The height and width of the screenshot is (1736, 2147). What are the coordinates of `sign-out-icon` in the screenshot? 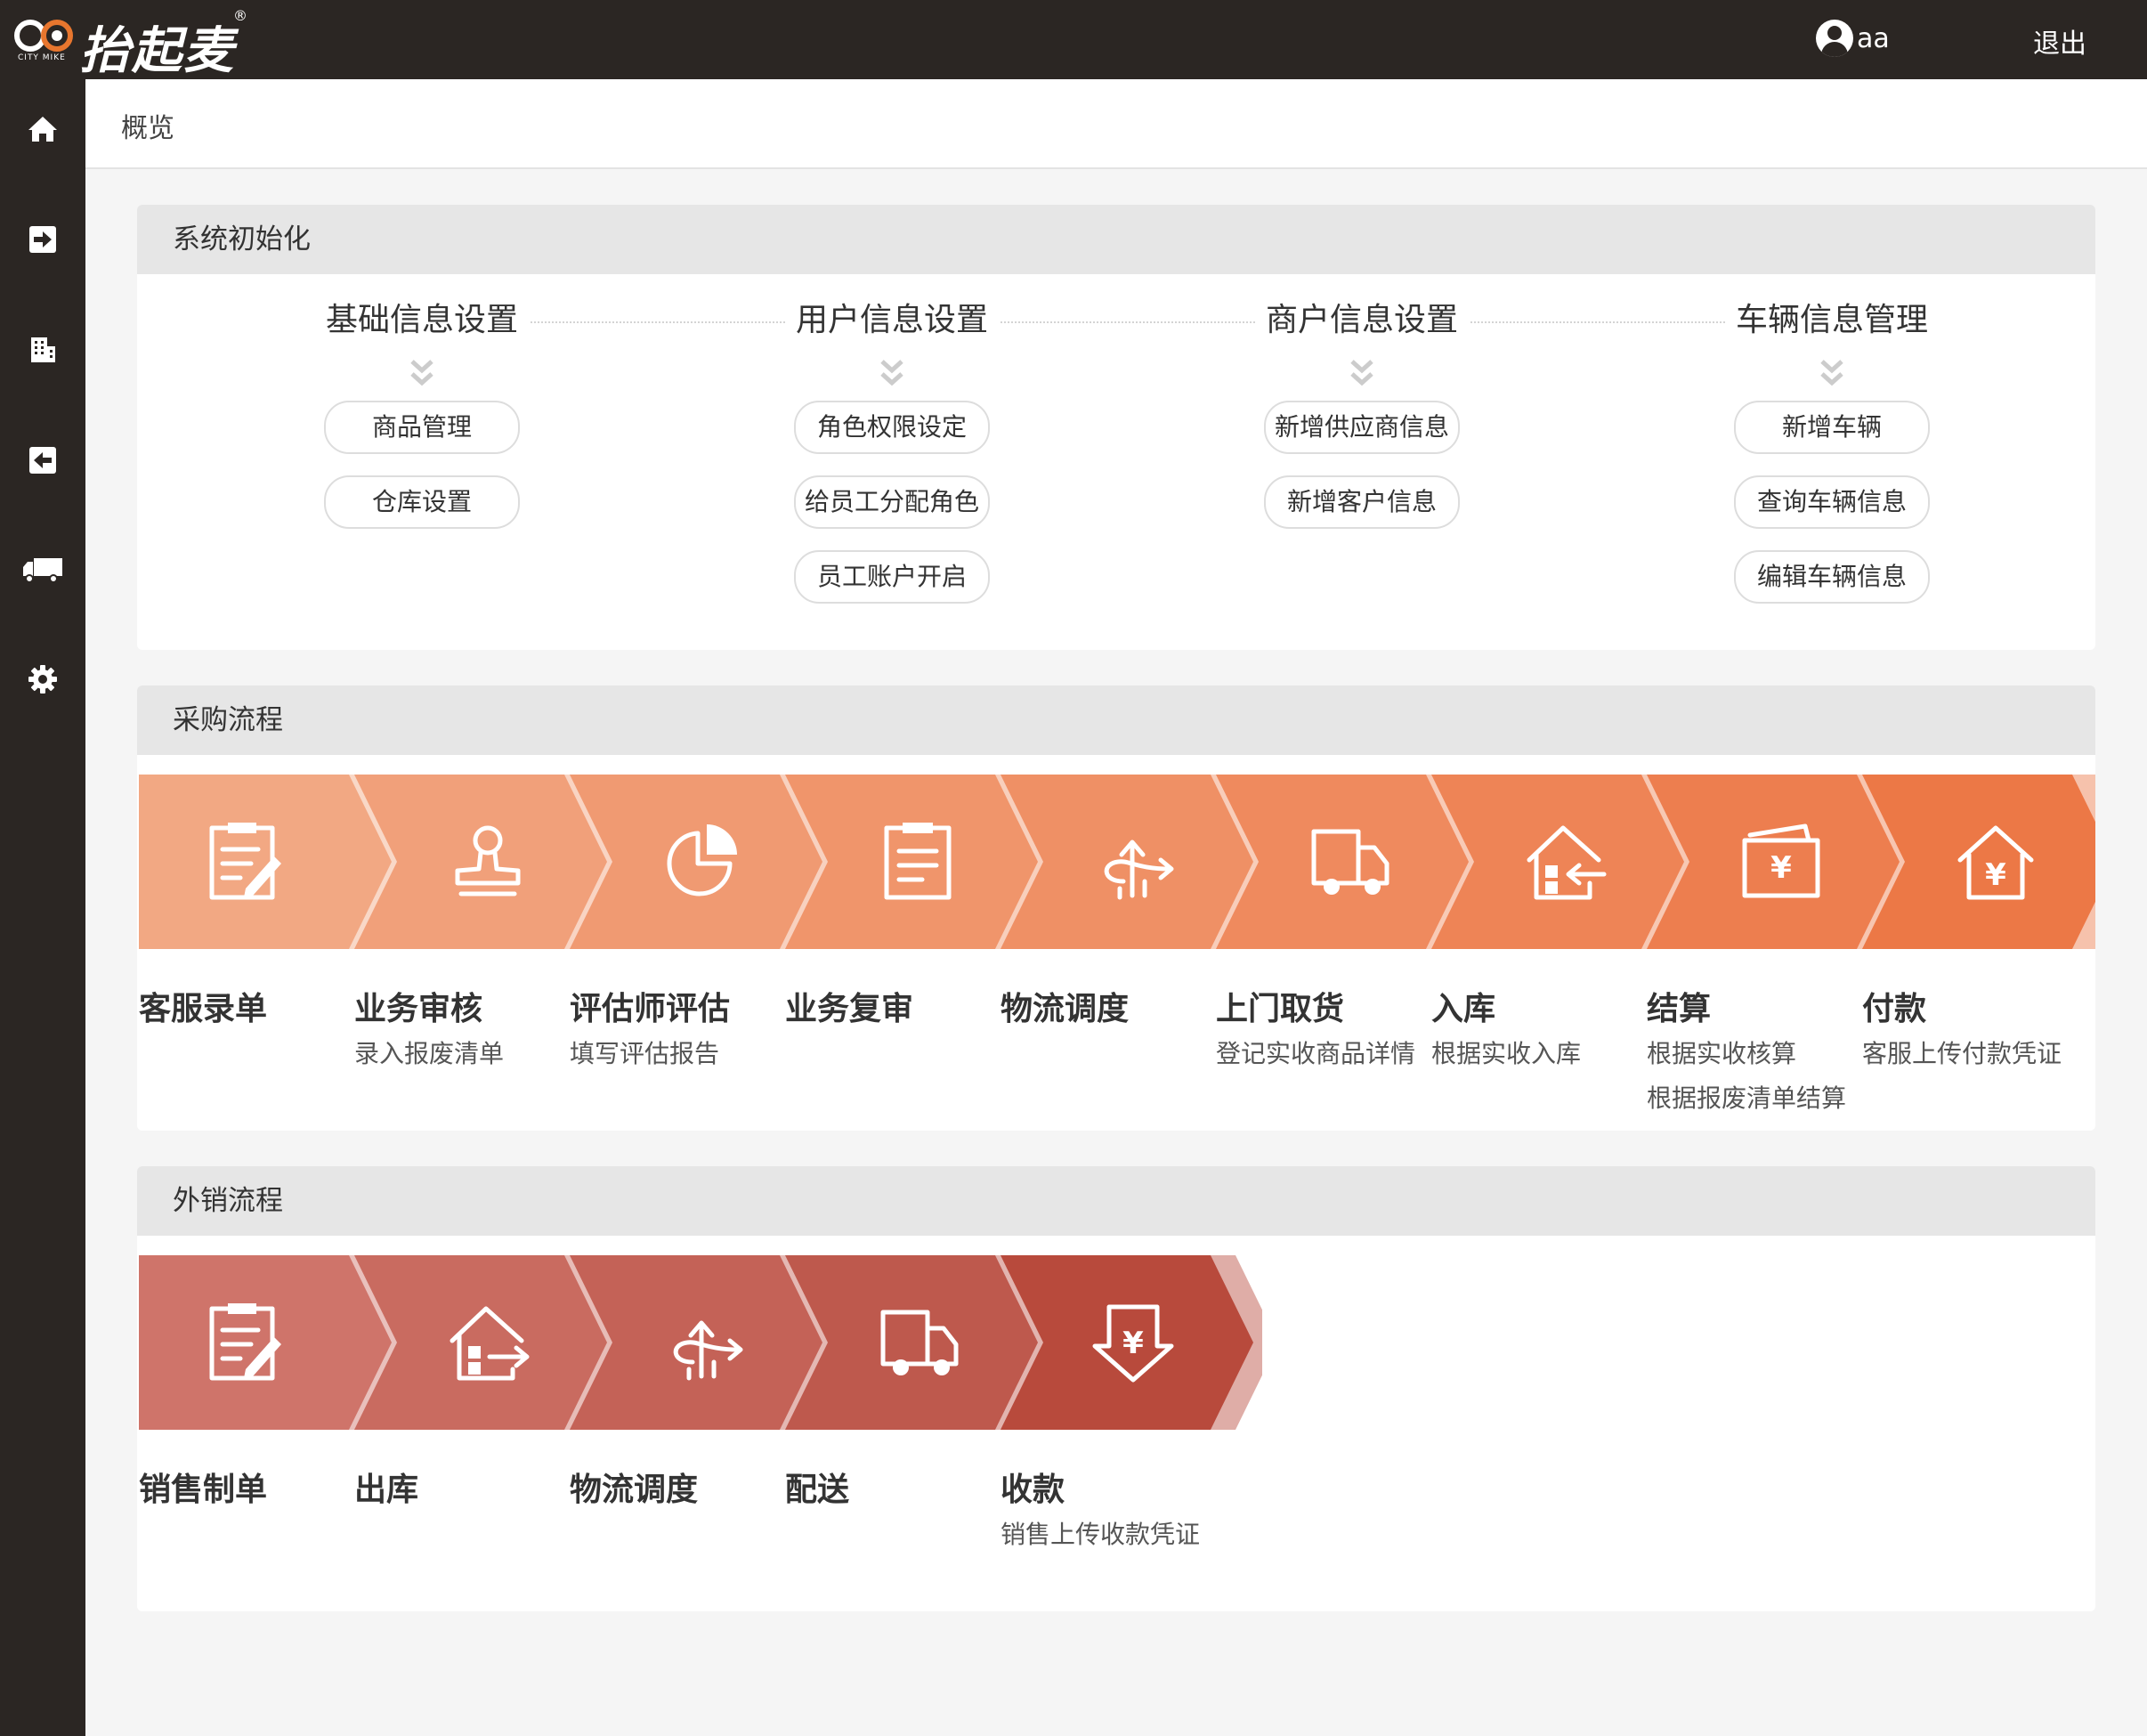 It's located at (43, 460).